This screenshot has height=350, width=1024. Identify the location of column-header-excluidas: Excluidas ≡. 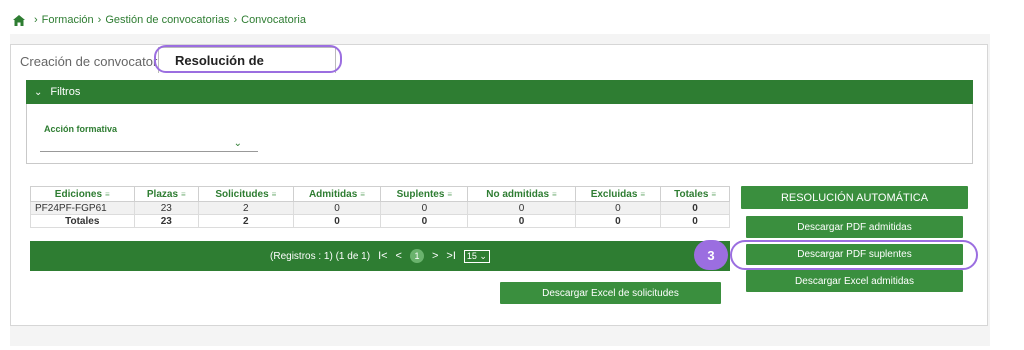
(618, 194).